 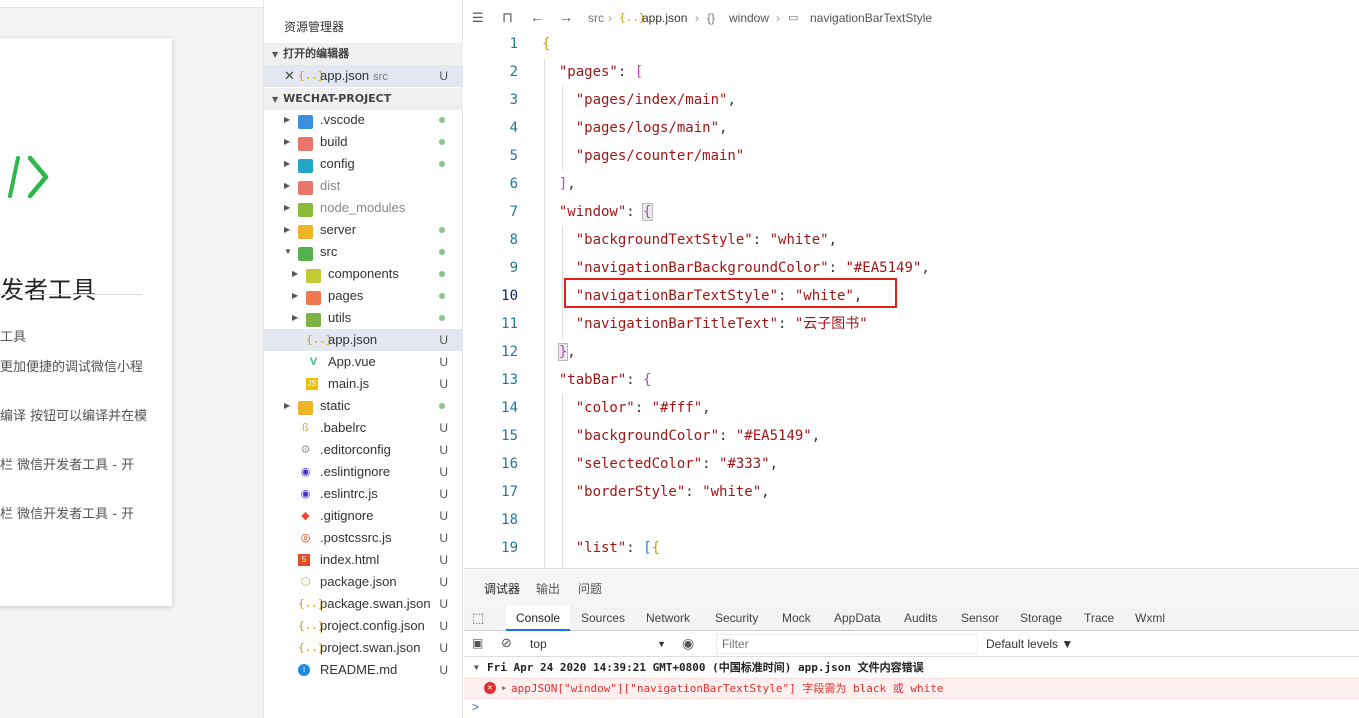 I want to click on context-select: top ▼, so click(x=598, y=644).